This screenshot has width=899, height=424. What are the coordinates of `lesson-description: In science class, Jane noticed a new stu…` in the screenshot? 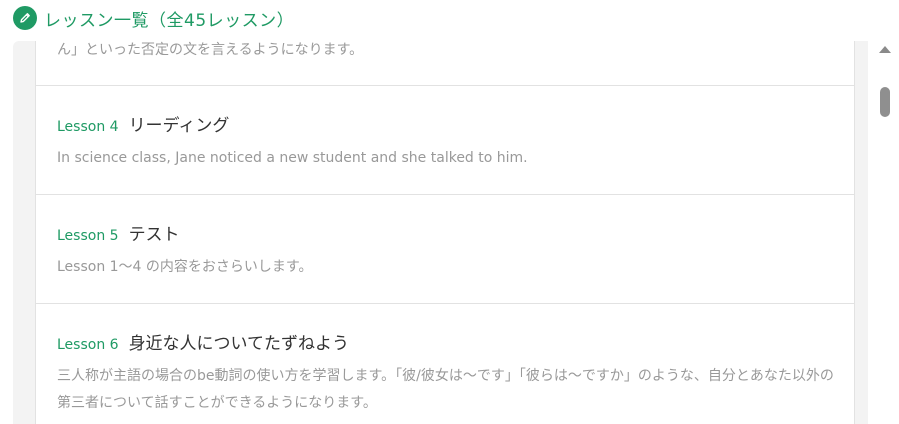 It's located at (292, 158).